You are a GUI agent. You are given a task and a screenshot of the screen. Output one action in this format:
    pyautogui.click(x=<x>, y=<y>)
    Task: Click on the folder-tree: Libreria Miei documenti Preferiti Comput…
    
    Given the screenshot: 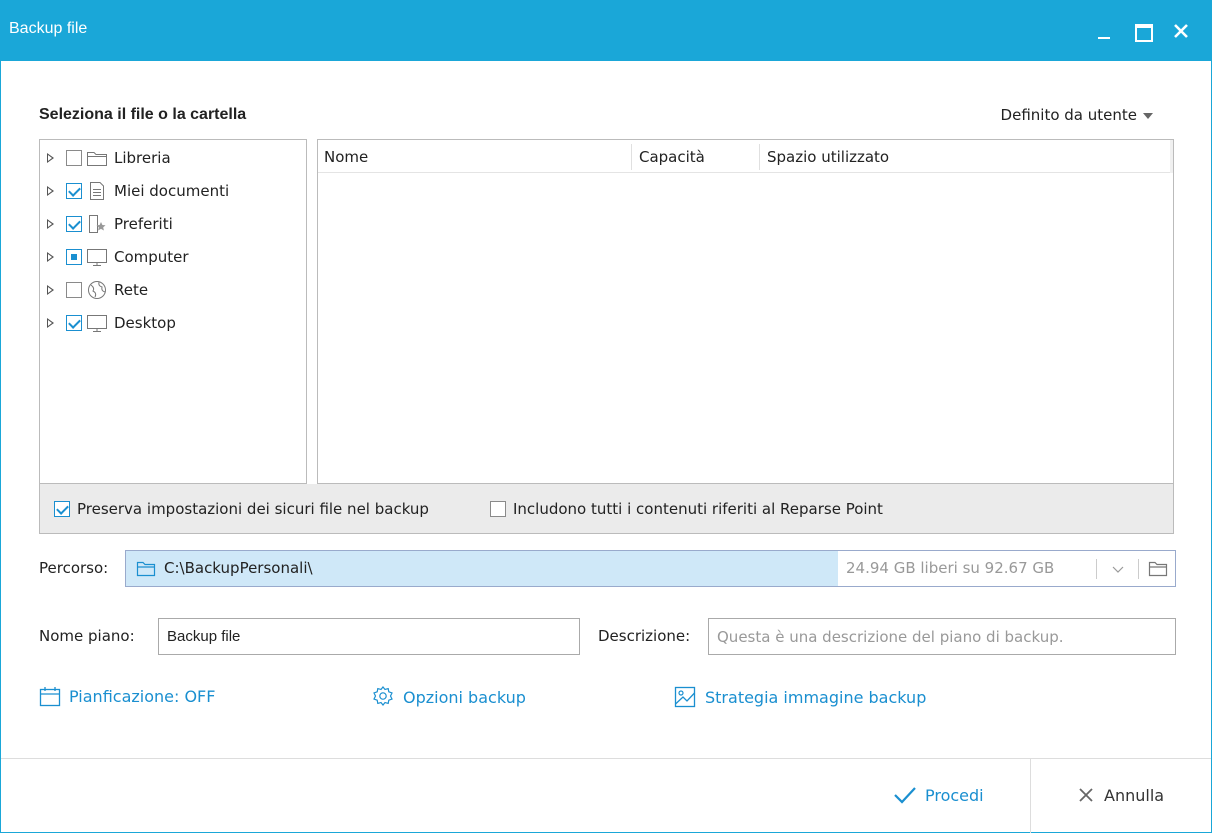 What is the action you would take?
    pyautogui.click(x=173, y=311)
    